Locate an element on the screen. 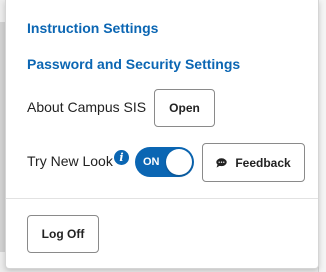 This screenshot has height=272, width=326. new-look-toggle: ON is located at coordinates (164, 162).